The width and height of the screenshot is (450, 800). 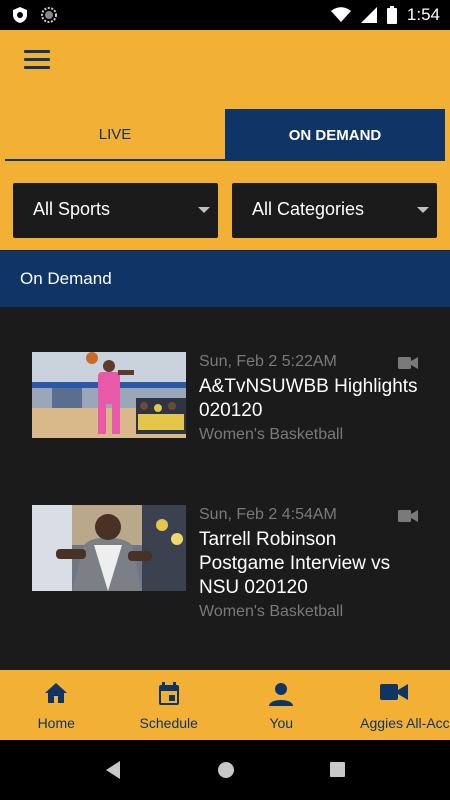 I want to click on shield-icon, so click(x=20, y=15).